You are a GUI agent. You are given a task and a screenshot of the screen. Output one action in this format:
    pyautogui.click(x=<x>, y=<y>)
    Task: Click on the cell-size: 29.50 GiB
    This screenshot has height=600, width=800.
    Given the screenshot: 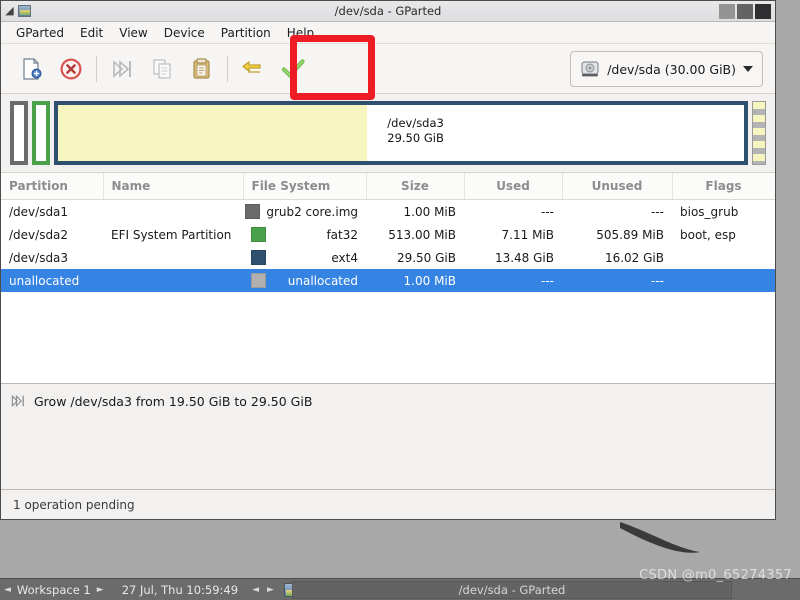 What is the action you would take?
    pyautogui.click(x=426, y=257)
    